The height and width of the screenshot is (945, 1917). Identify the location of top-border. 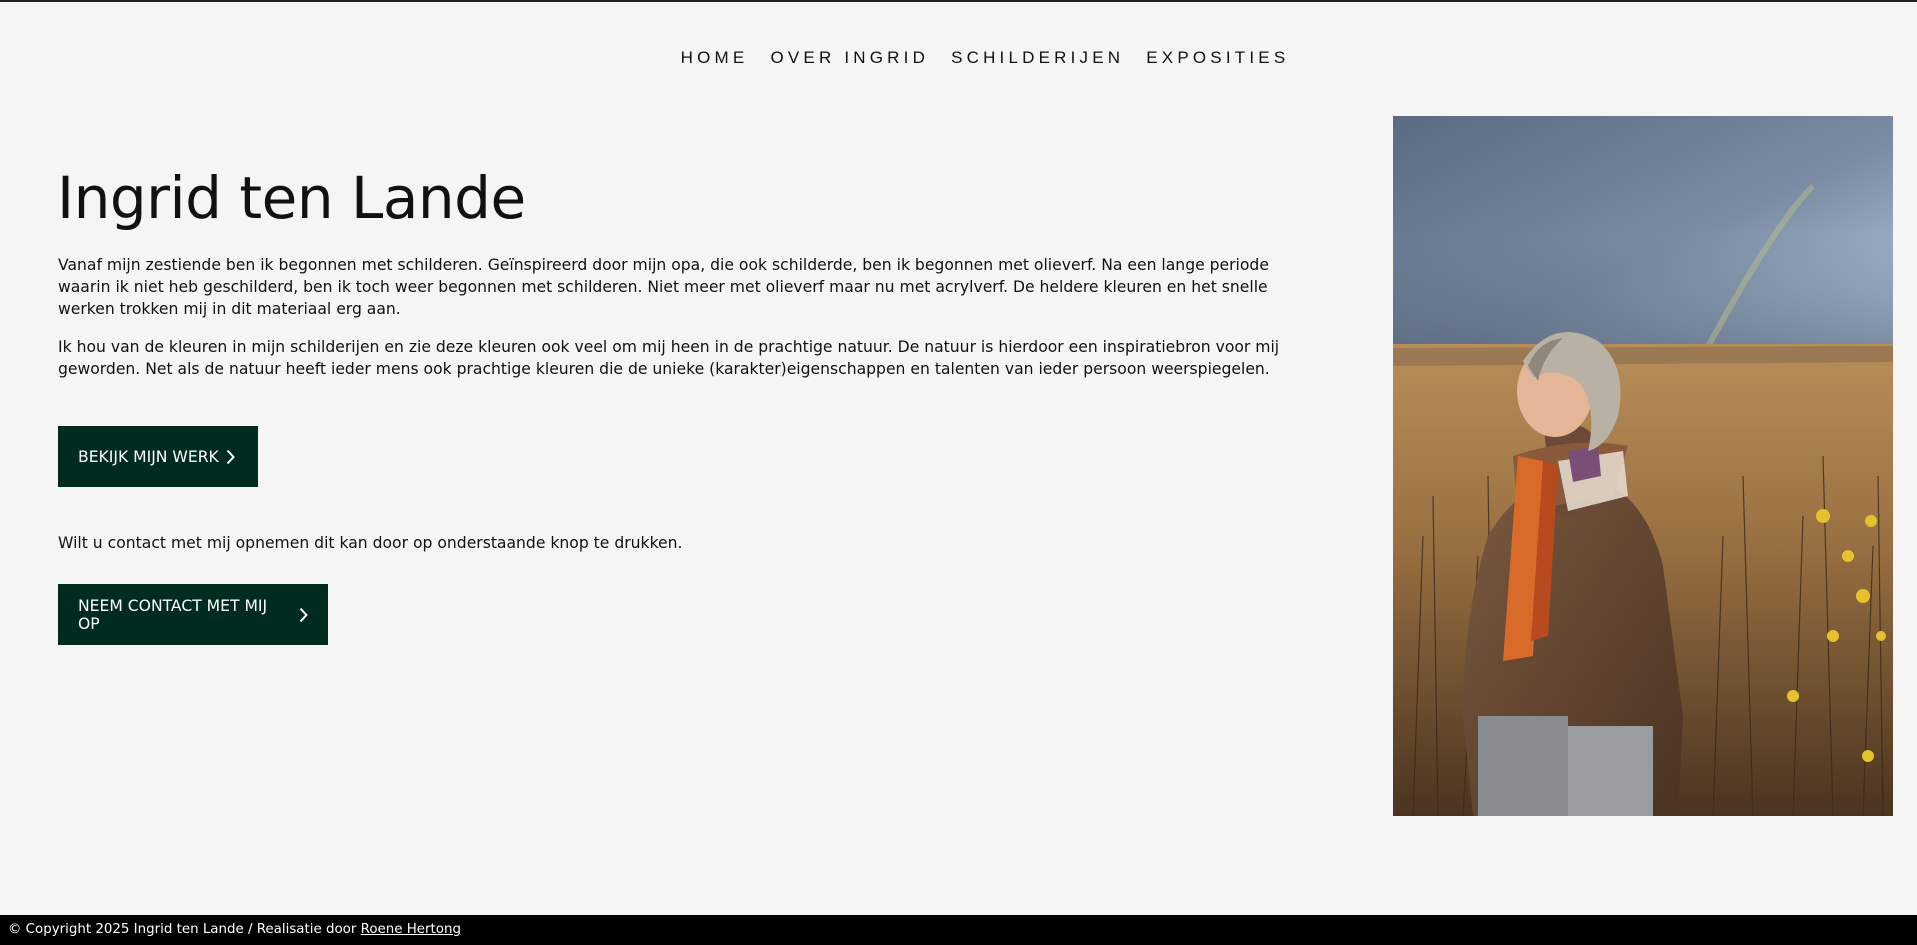
(958, 1).